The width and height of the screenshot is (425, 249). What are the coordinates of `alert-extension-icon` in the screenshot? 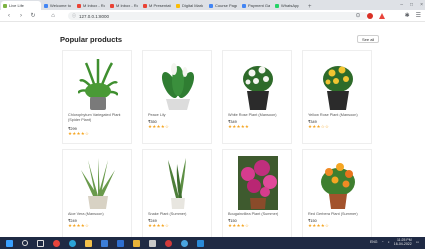 It's located at (381, 15).